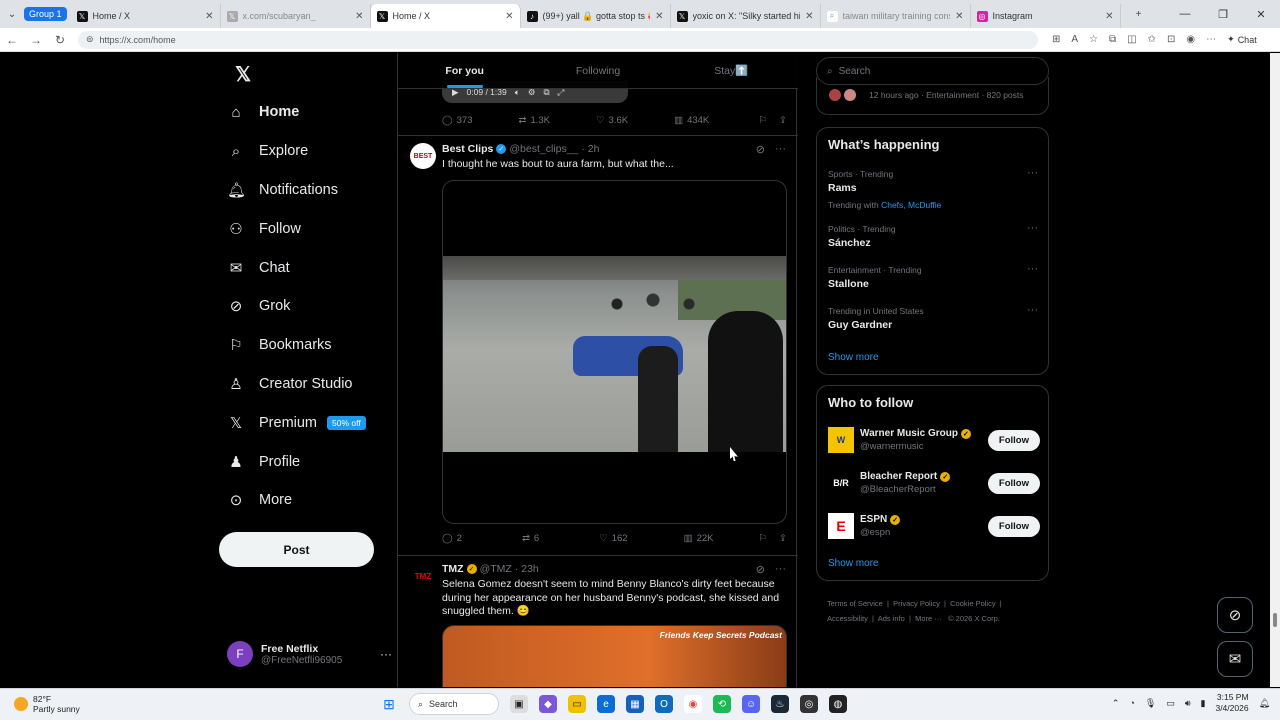 This screenshot has height=720, width=1280. I want to click on discord-icon: ☺, so click(751, 704).